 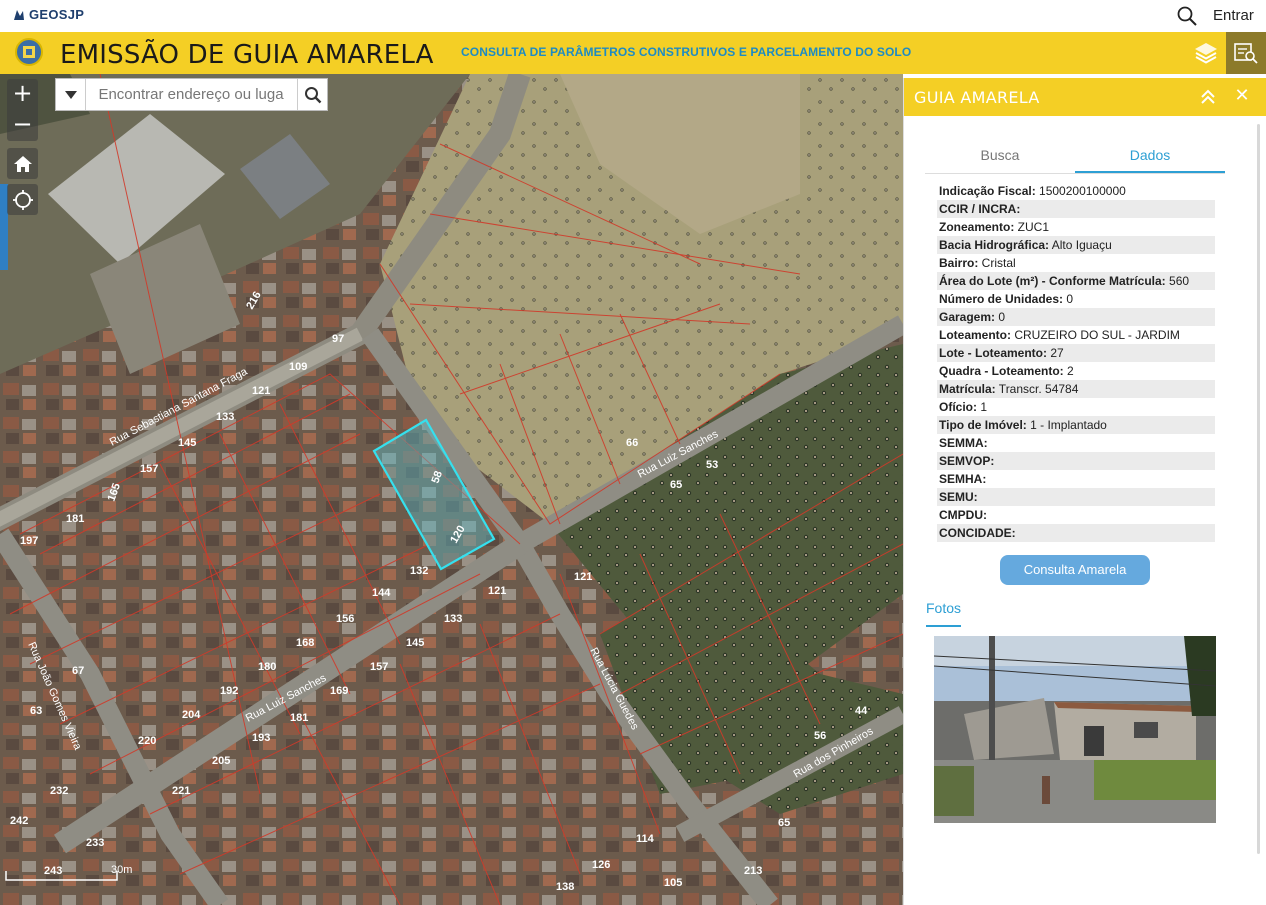 I want to click on zoom-in-button: +, so click(x=22, y=94).